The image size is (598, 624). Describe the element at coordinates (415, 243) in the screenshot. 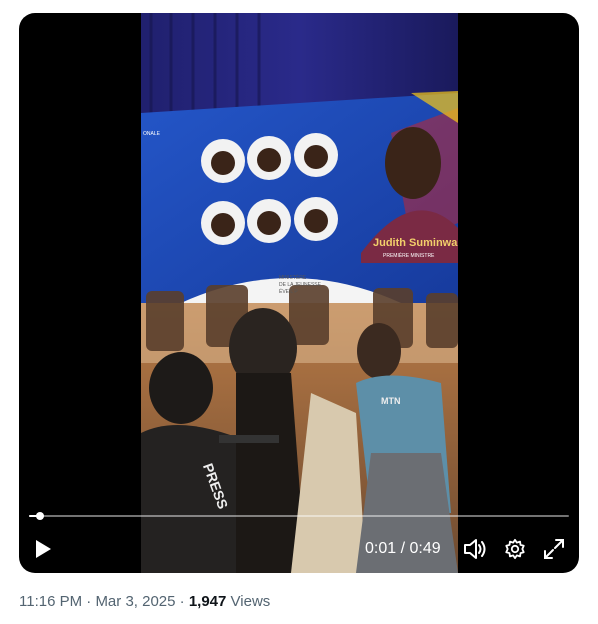

I see `screen-speaker-name: Judith Suminwa` at that location.